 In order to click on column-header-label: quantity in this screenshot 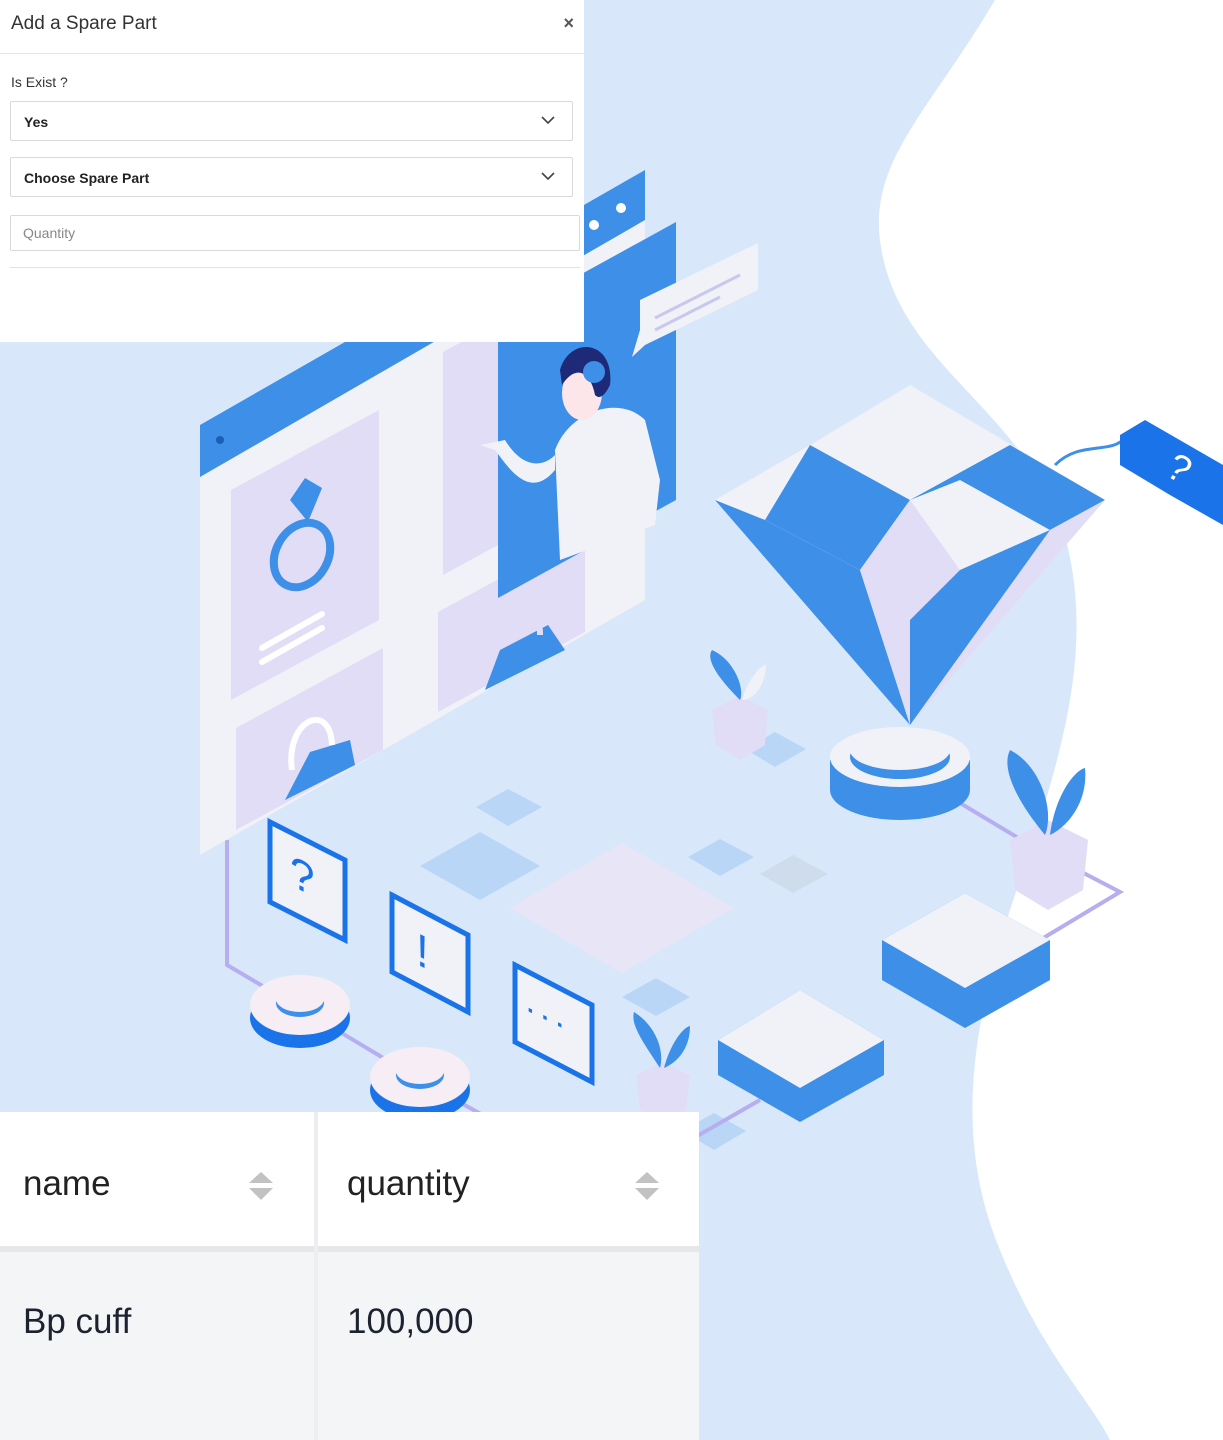, I will do `click(408, 1183)`.